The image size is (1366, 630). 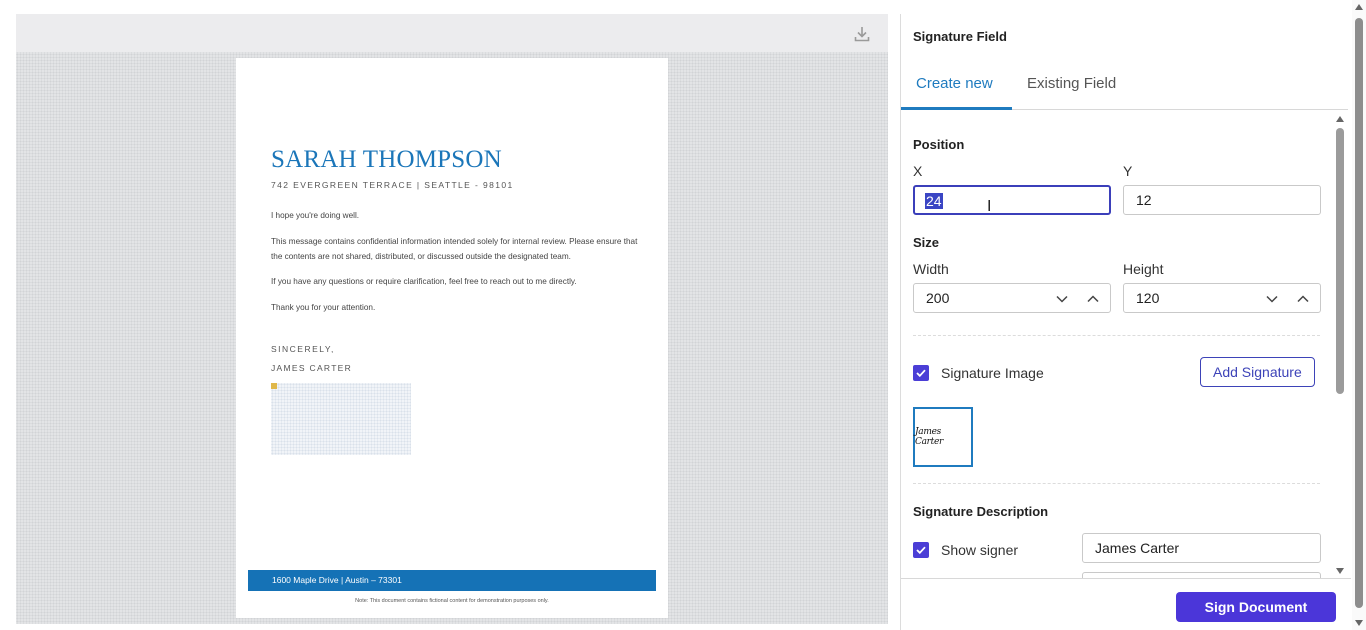 What do you see at coordinates (1340, 119) in the screenshot?
I see `scroll-up-arrow-icon` at bounding box center [1340, 119].